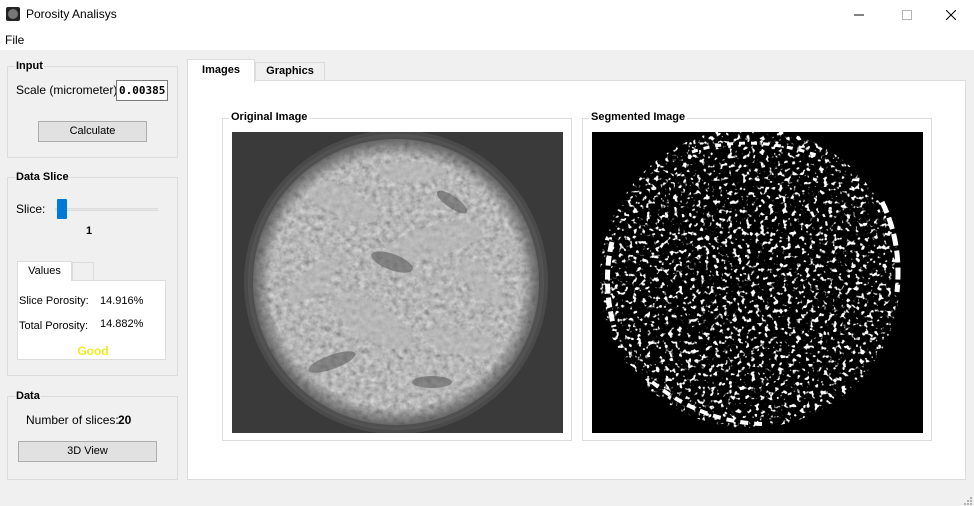  What do you see at coordinates (72, 420) in the screenshot?
I see `slices-count-label: Number of slices:` at bounding box center [72, 420].